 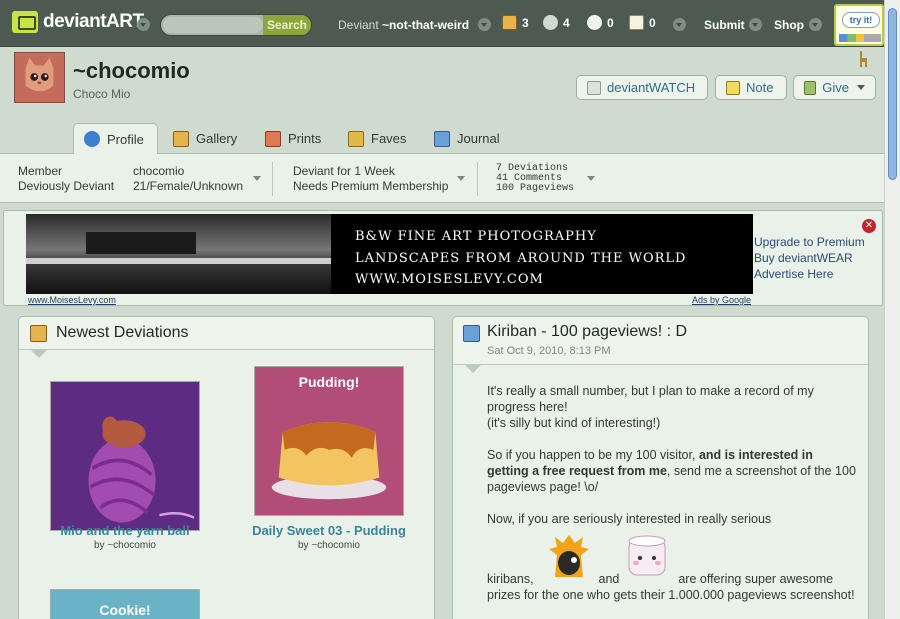 I want to click on ads-by-google-link: Ads by Google, so click(x=721, y=300).